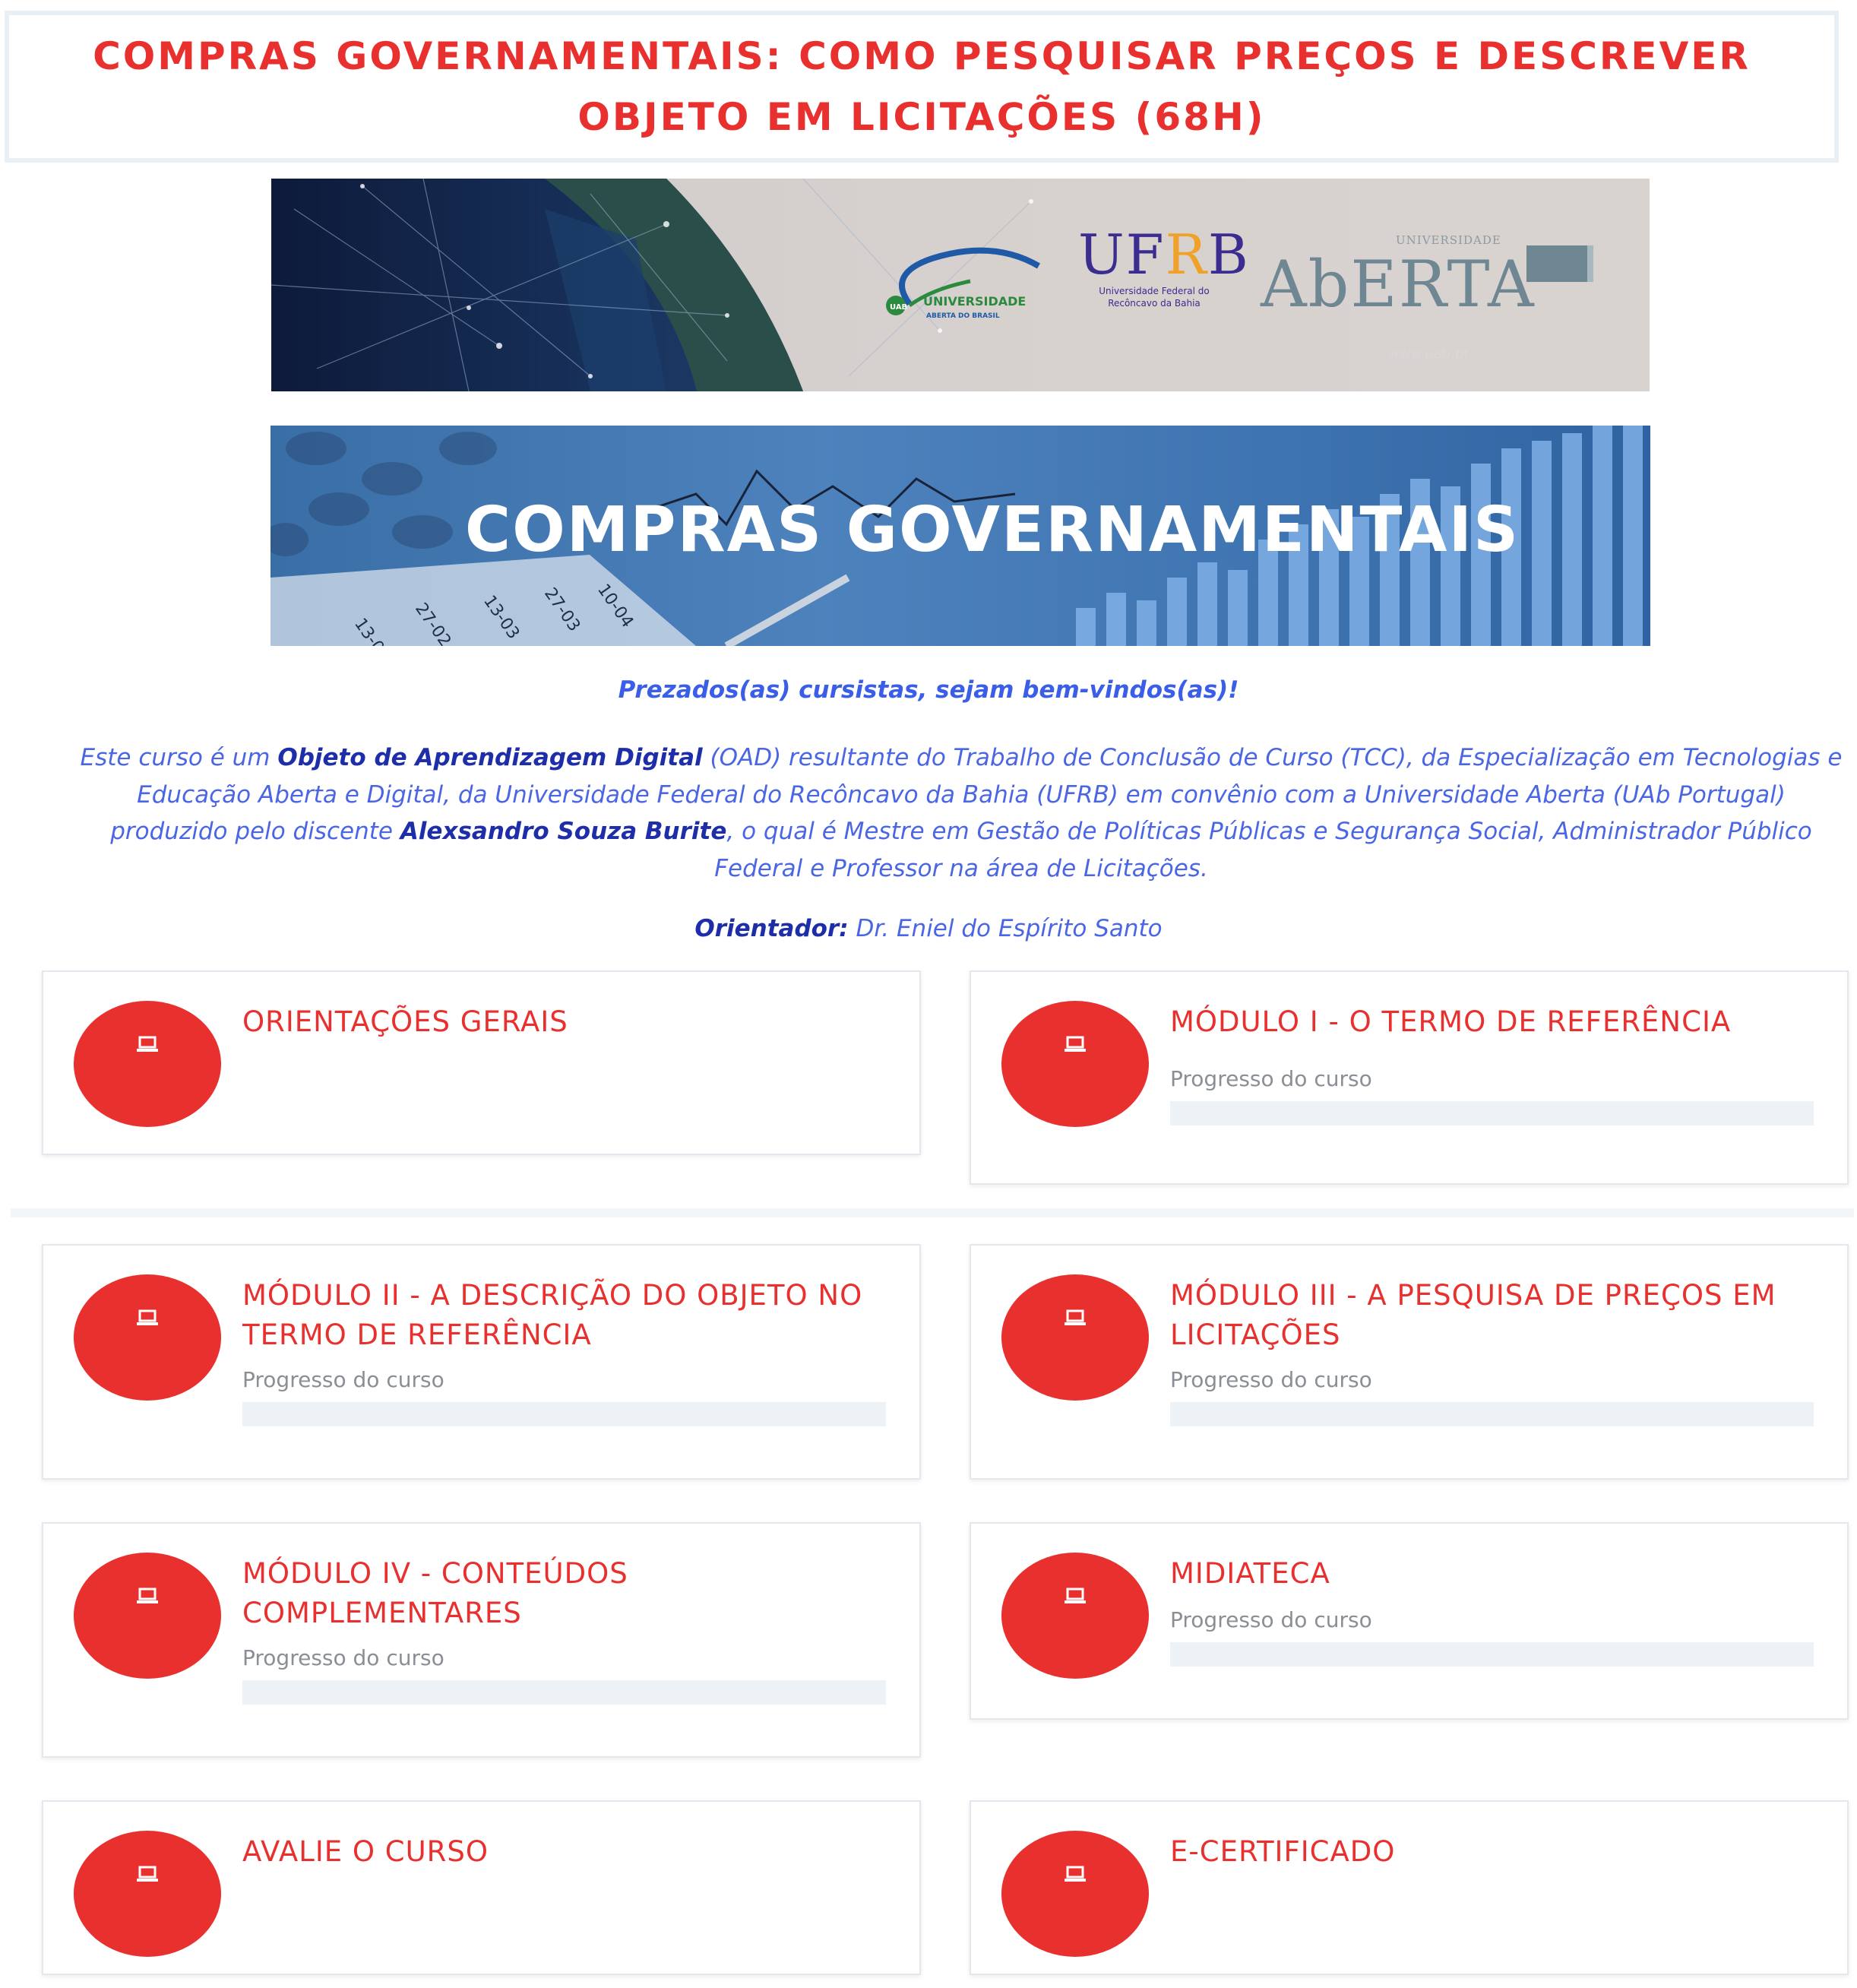 Image resolution: width=1857 pixels, height=1988 pixels. What do you see at coordinates (974, 301) in the screenshot?
I see `uab-name-line1: UNIVERSIDADE` at bounding box center [974, 301].